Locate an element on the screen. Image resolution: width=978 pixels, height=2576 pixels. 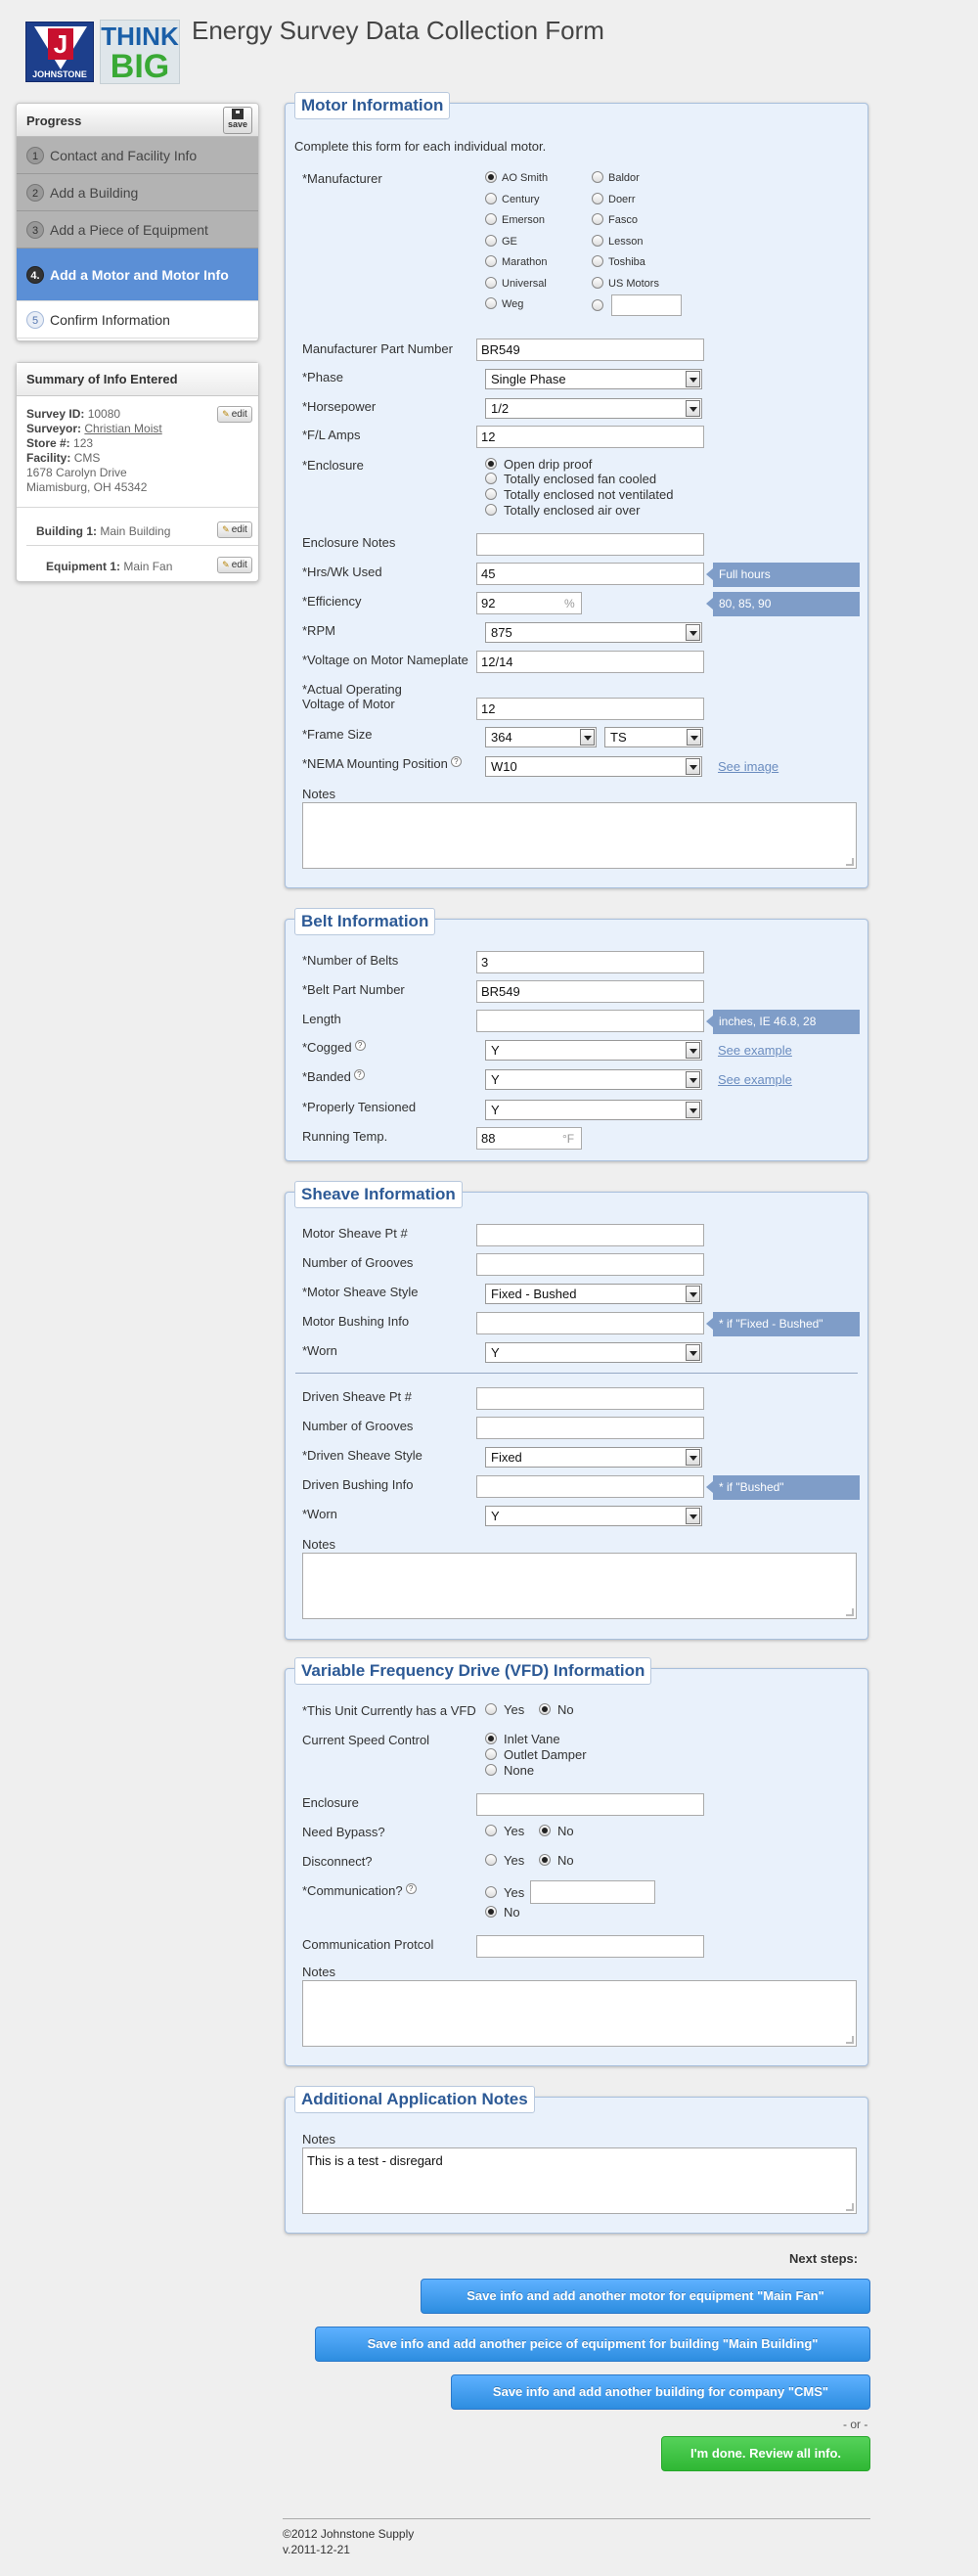
frame-type-select: TS is located at coordinates (653, 737).